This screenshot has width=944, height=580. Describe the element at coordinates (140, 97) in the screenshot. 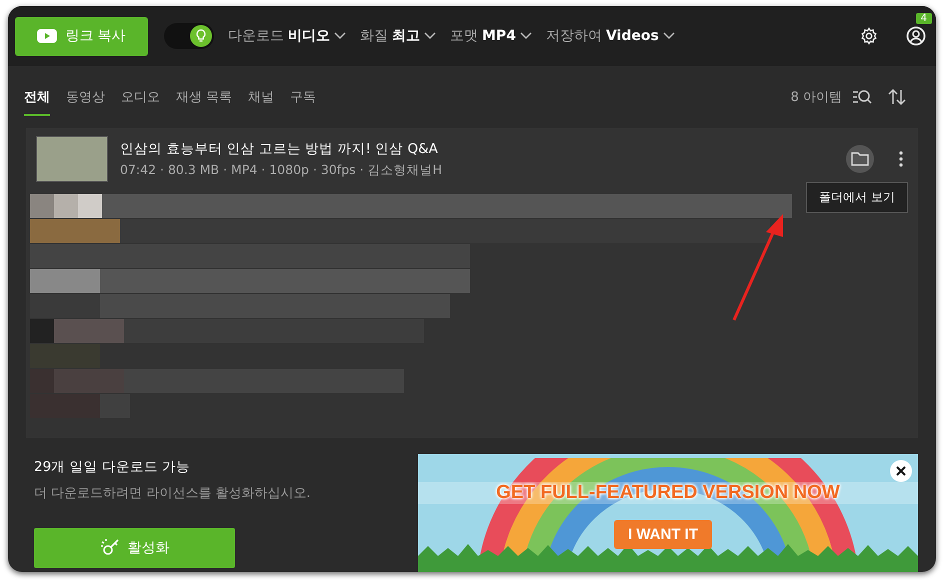

I see `filter-tab: 오디오` at that location.